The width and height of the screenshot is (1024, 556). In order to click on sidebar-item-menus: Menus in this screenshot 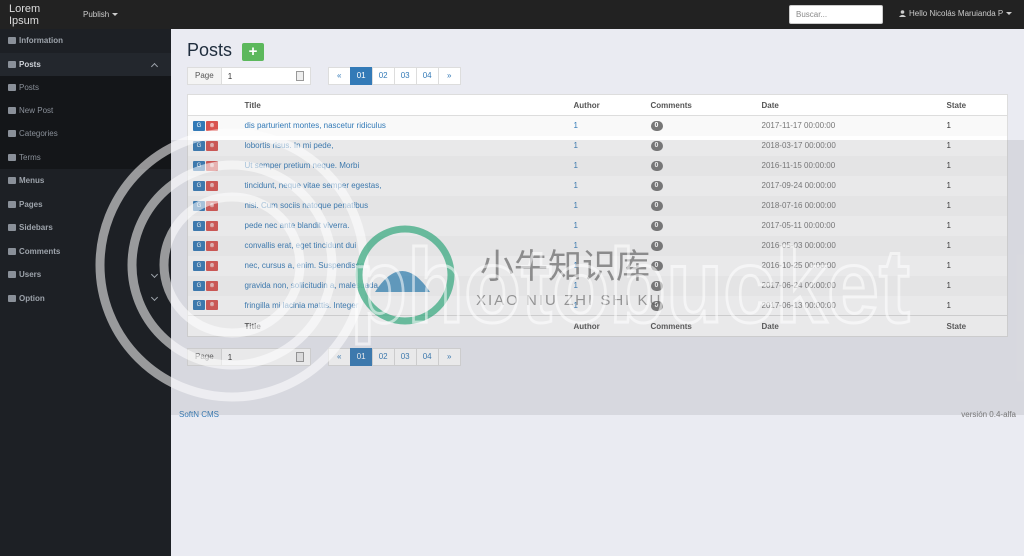, I will do `click(85, 181)`.